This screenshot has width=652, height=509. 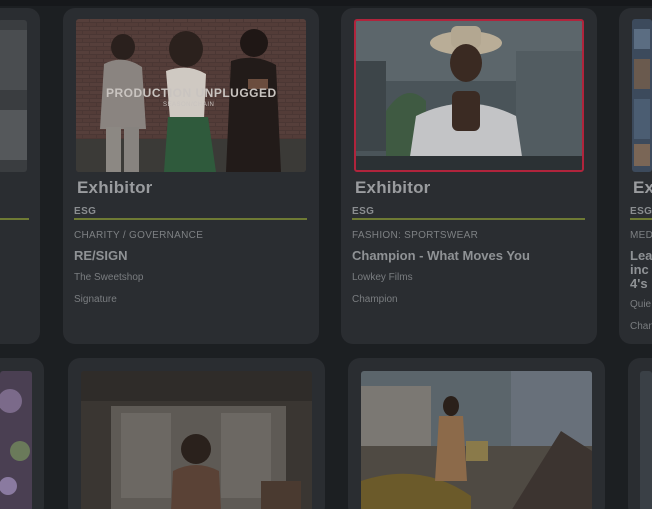 What do you see at coordinates (189, 105) in the screenshot?
I see `thumbnail-overlay-subtitle: SEASON/CHAIN` at bounding box center [189, 105].